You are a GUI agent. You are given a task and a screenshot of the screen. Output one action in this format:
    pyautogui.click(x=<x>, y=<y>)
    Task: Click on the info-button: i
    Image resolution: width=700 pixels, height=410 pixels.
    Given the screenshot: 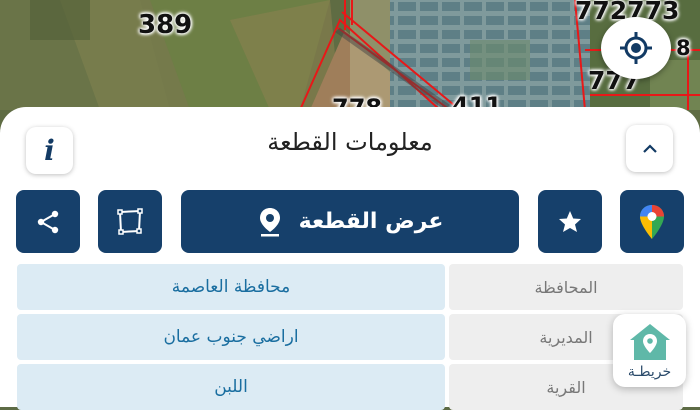 What is the action you would take?
    pyautogui.click(x=49, y=150)
    